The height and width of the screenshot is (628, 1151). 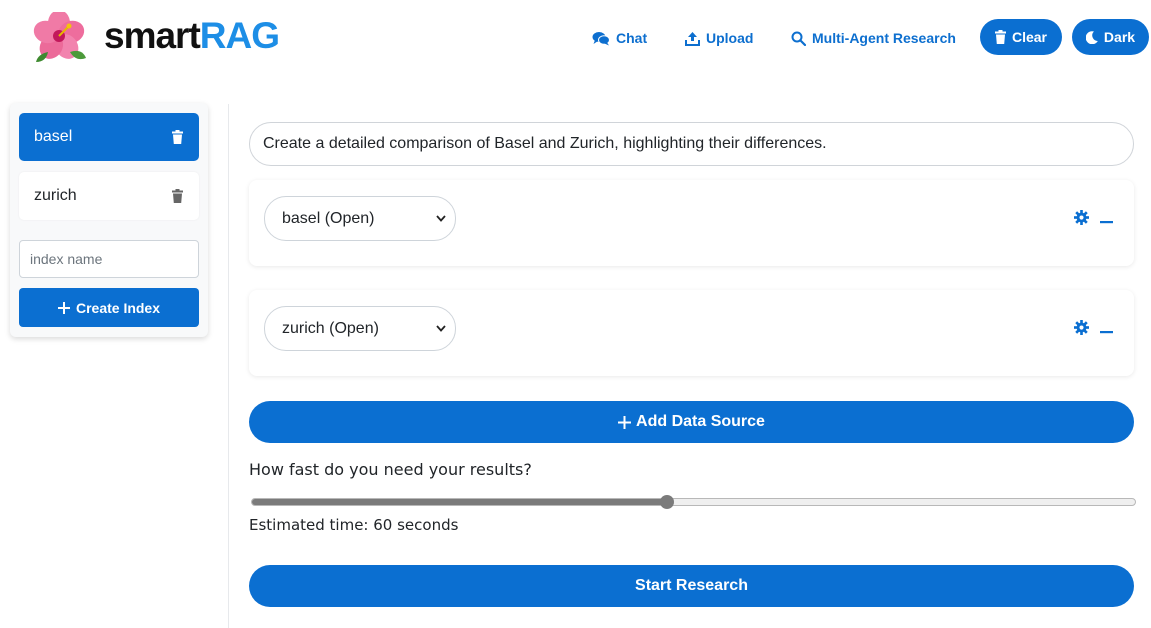 What do you see at coordinates (59, 37) in the screenshot?
I see `hibiscus-icon` at bounding box center [59, 37].